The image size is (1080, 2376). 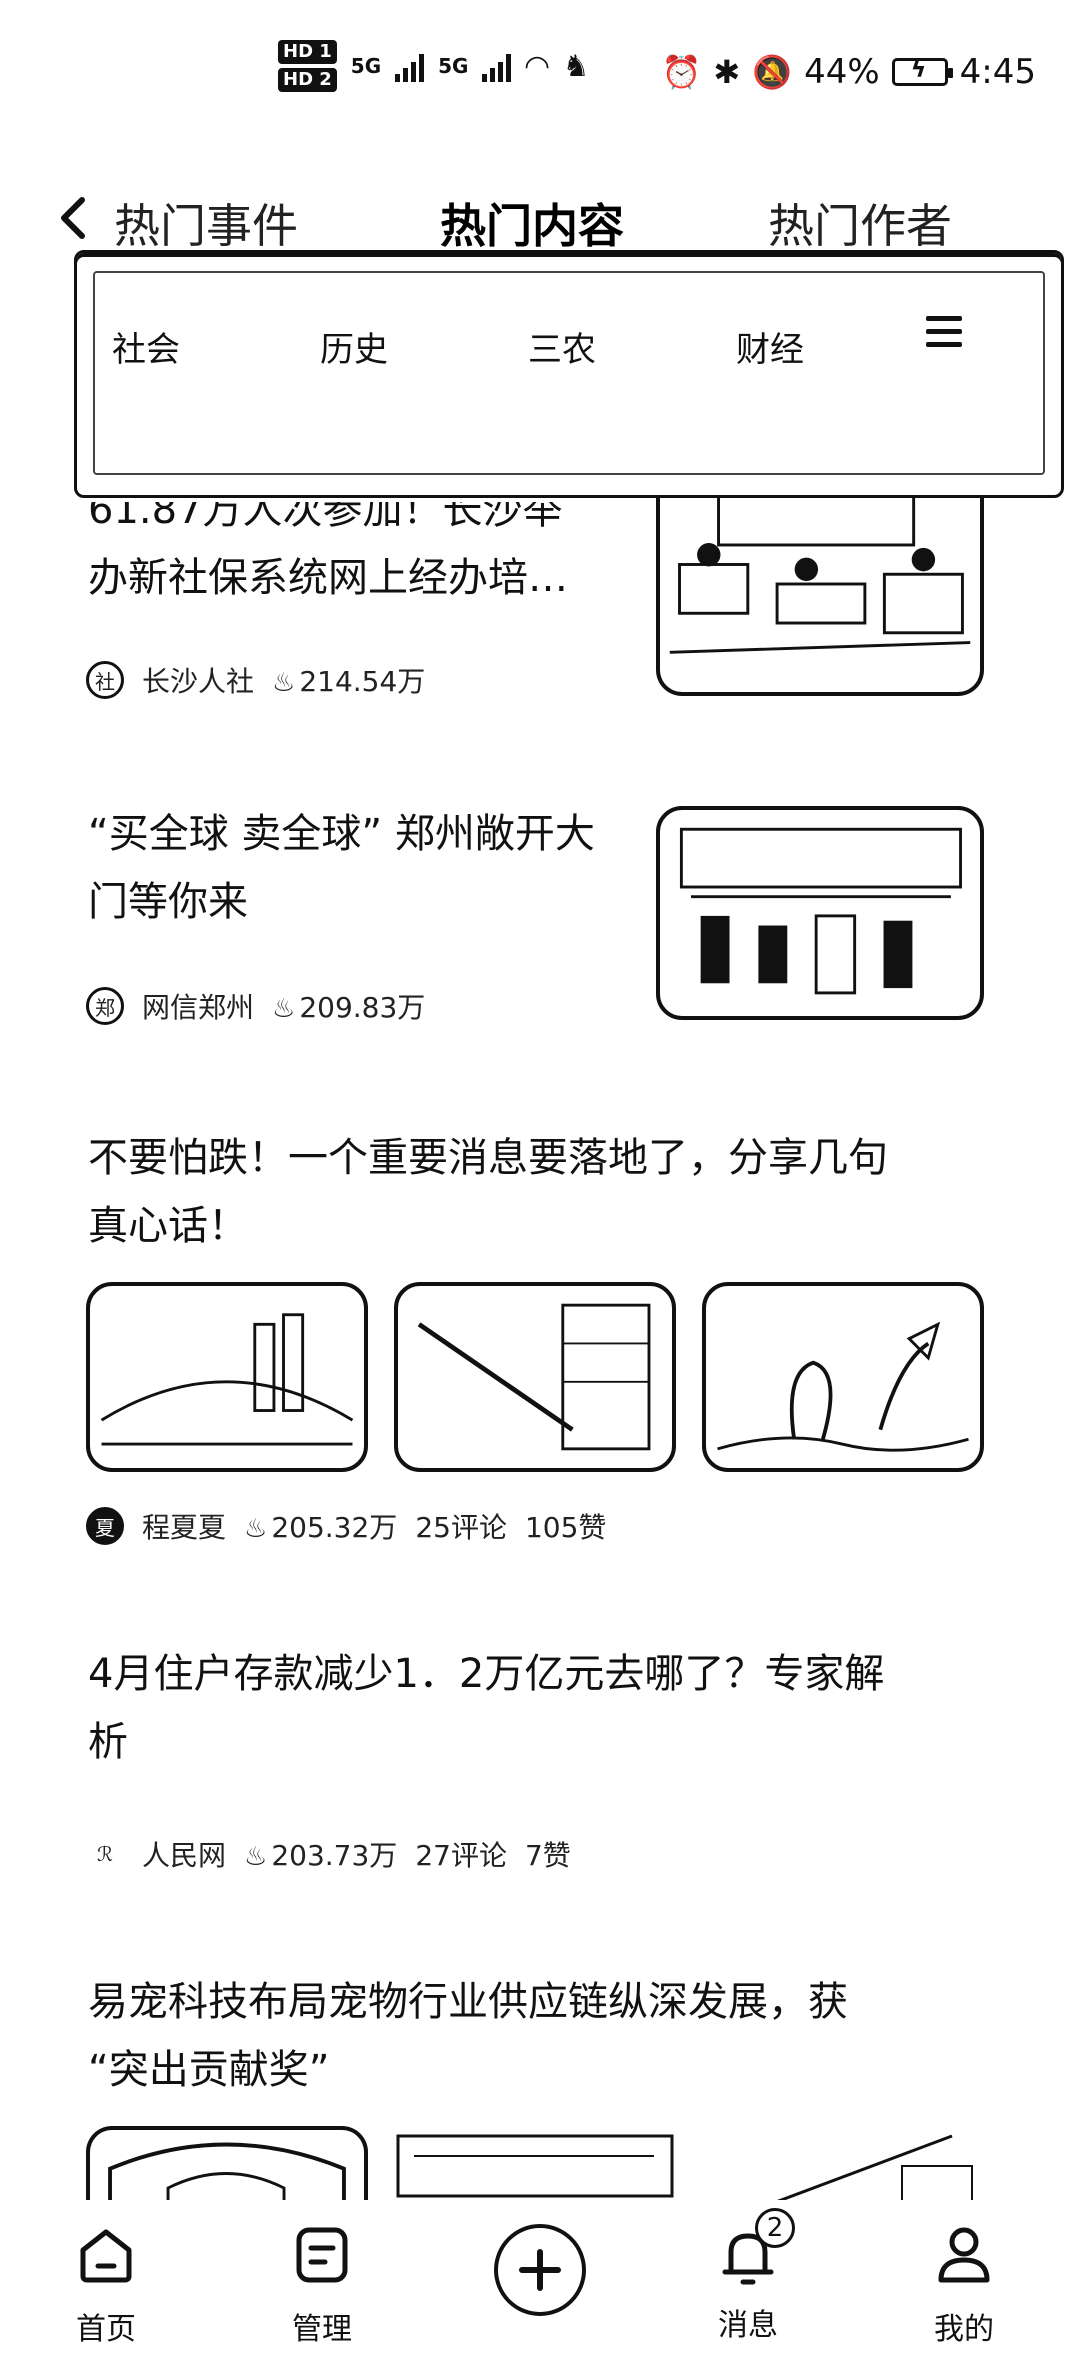 I want to click on create-button, so click(x=540, y=2270).